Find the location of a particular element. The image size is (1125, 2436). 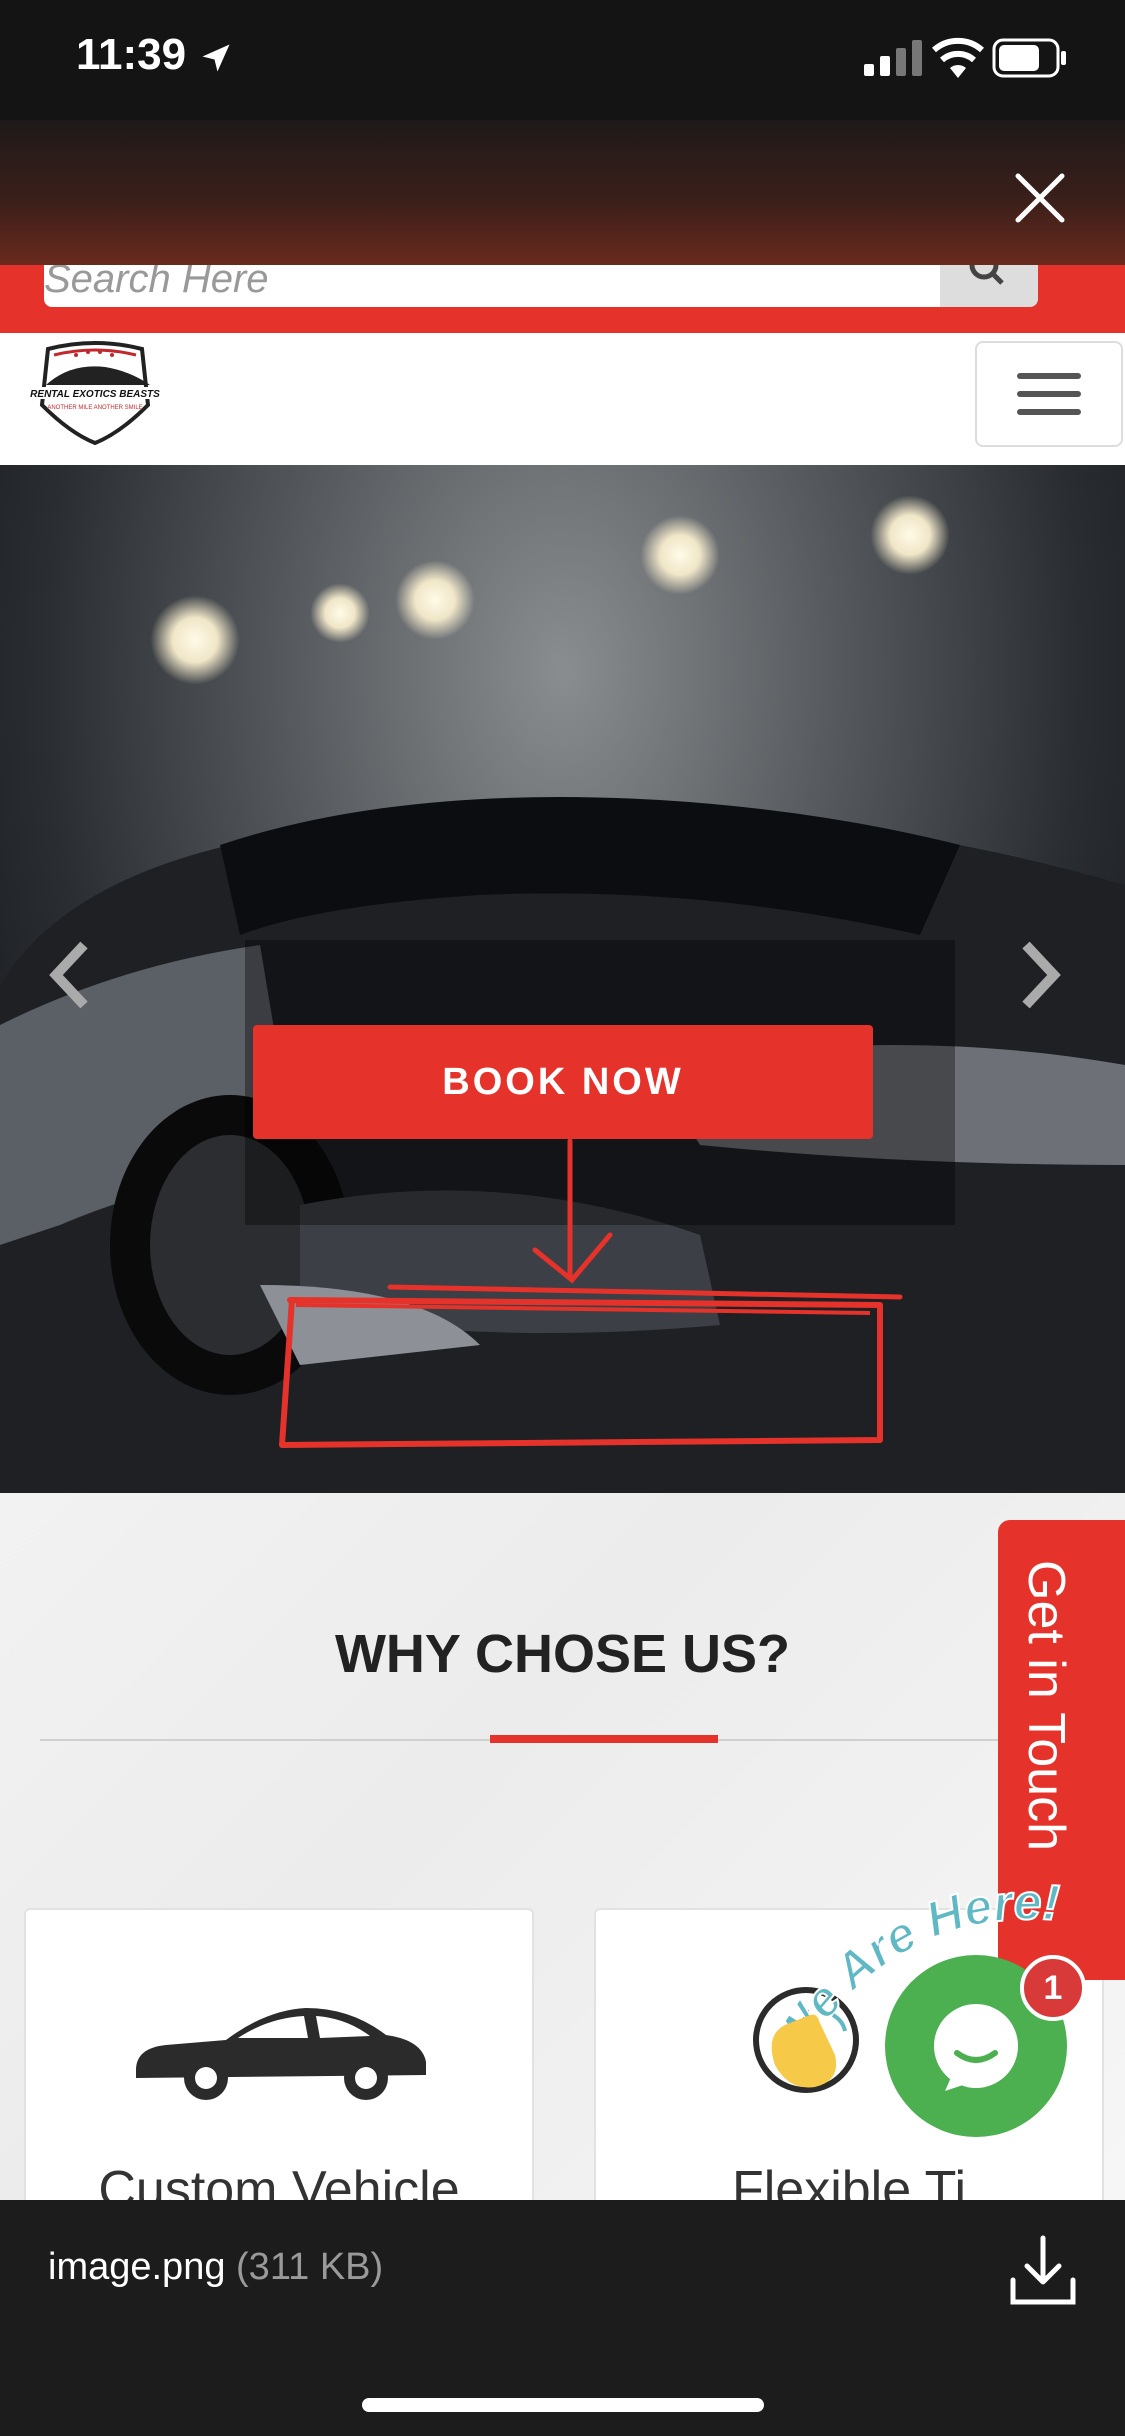

hamburger-menu-button is located at coordinates (1049, 394).